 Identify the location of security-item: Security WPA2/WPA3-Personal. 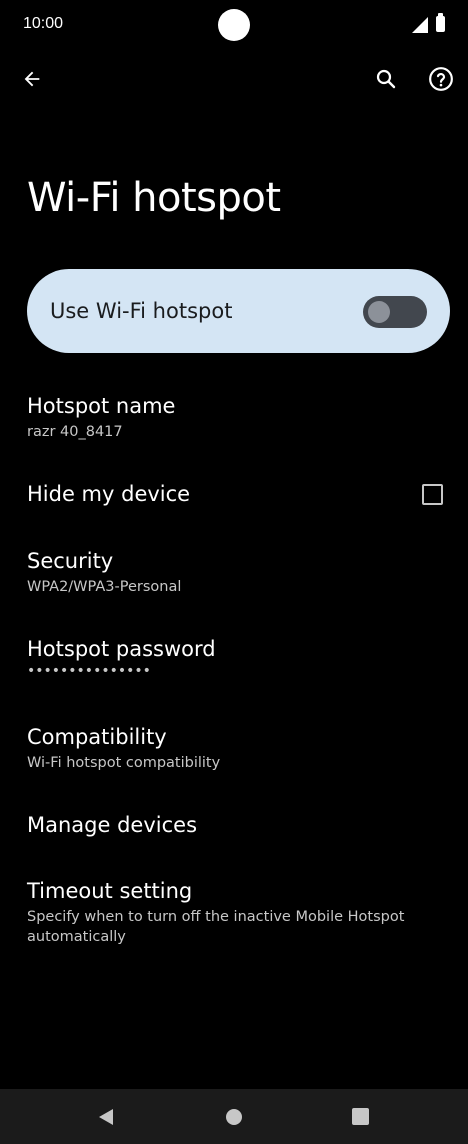
(234, 575).